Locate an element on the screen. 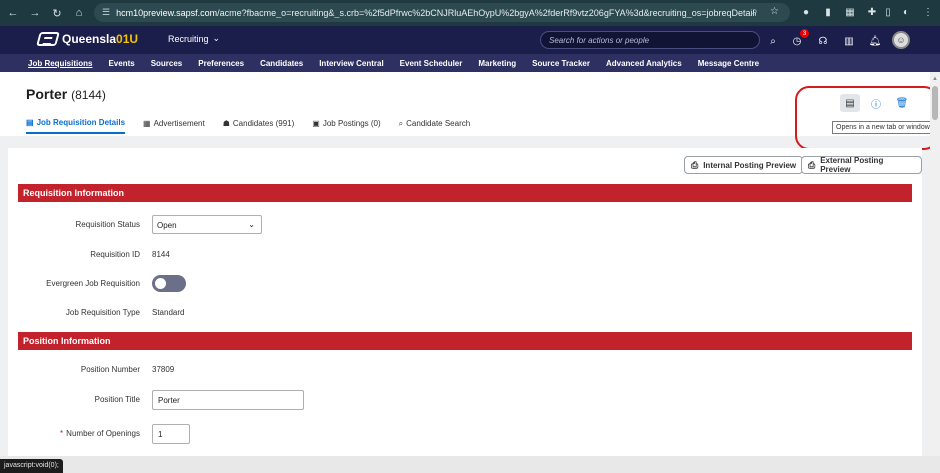 This screenshot has width=940, height=473. modnav-item: Events is located at coordinates (121, 63).